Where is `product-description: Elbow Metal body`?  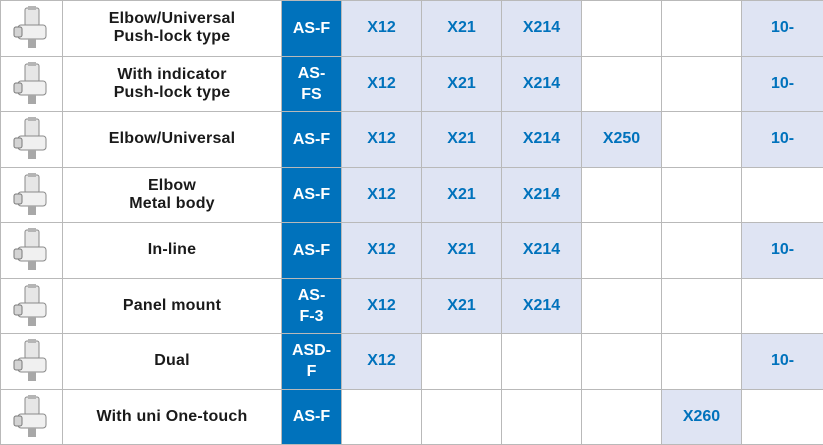
product-description: Elbow Metal body is located at coordinates (172, 194).